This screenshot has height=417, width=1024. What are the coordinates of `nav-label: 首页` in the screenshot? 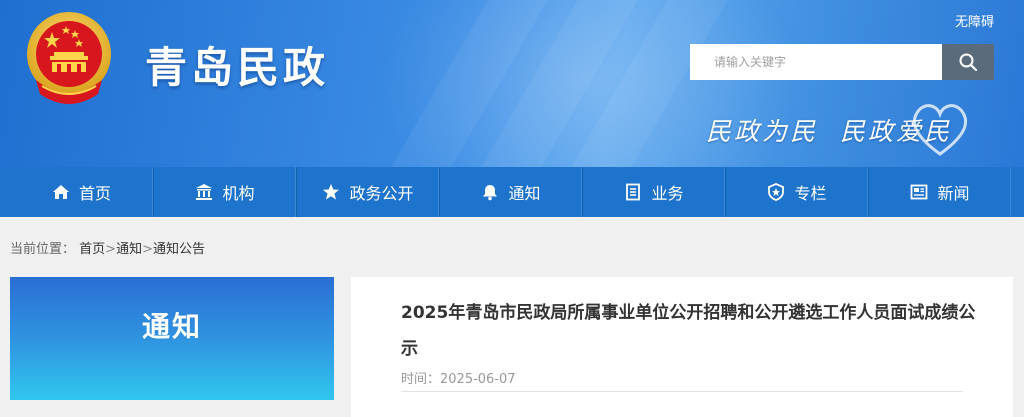 It's located at (94, 193).